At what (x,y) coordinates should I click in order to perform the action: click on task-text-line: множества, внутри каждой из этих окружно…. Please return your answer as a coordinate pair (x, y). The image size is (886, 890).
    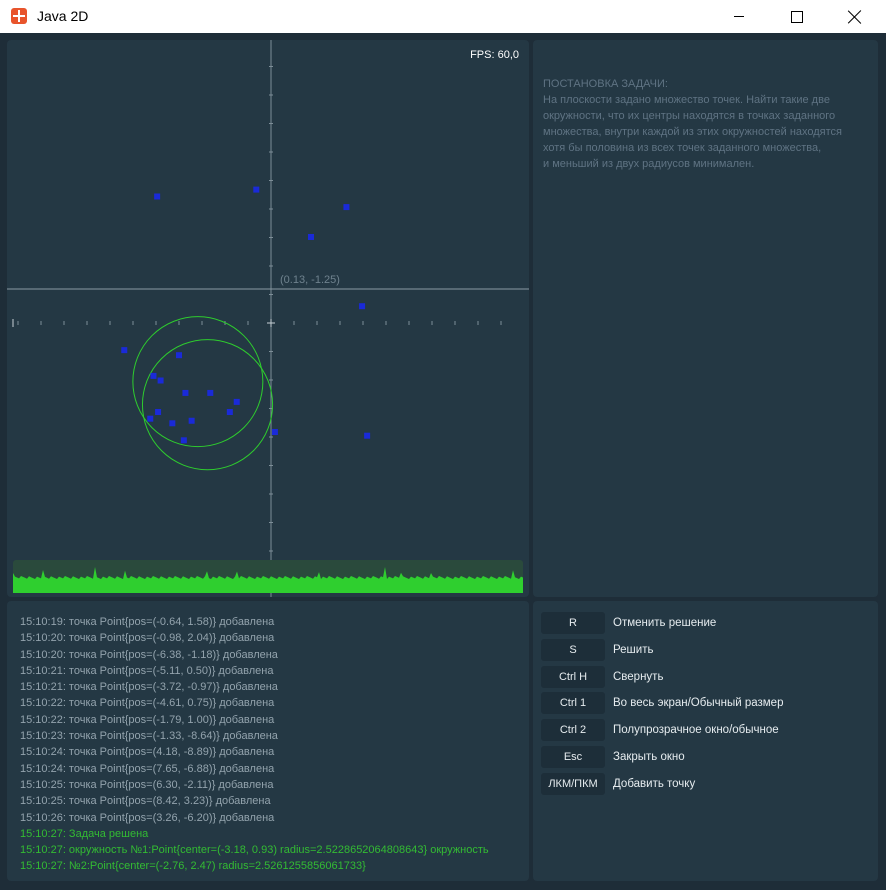
    Looking at the image, I should click on (693, 132).